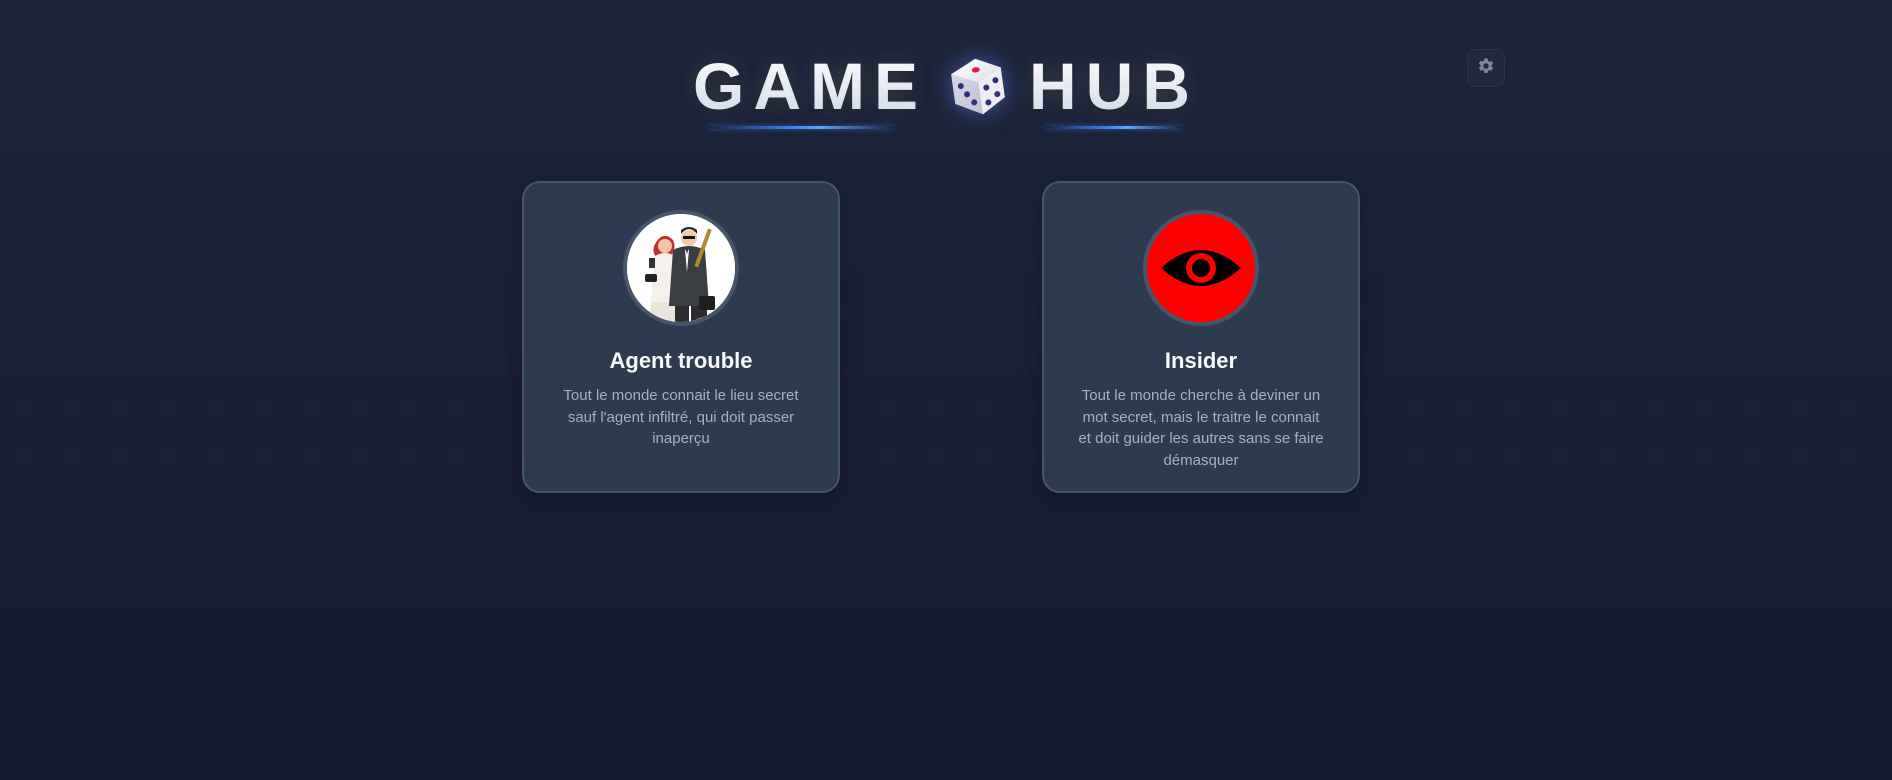  I want to click on gear-icon, so click(1486, 68).